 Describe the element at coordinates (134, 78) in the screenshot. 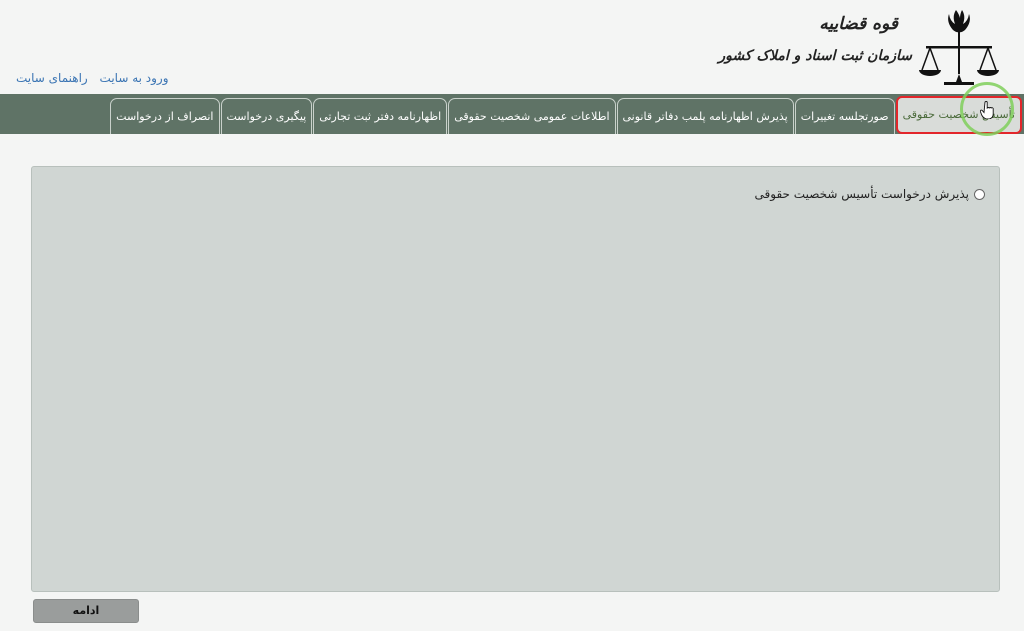

I see `login-link: ورود به سایت` at that location.